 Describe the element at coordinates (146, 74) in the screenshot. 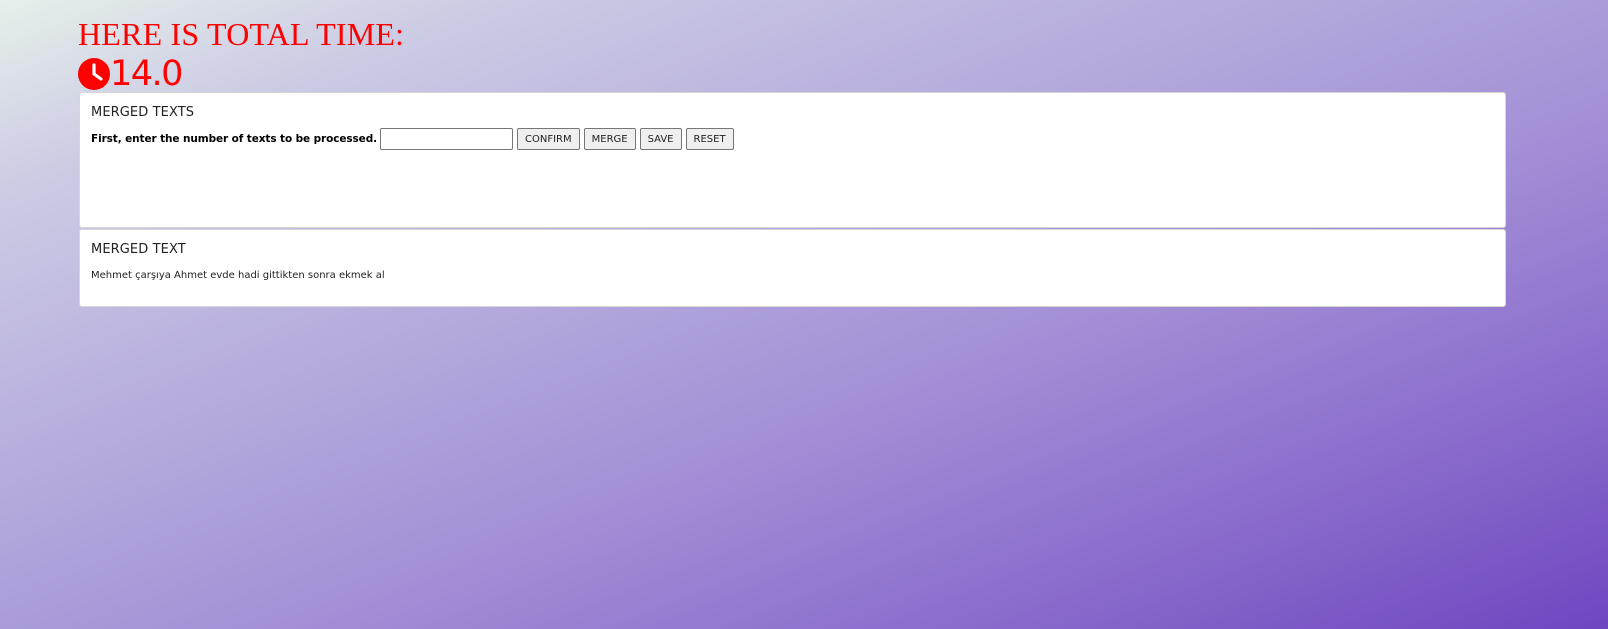

I see `timer-value: 14.0` at that location.